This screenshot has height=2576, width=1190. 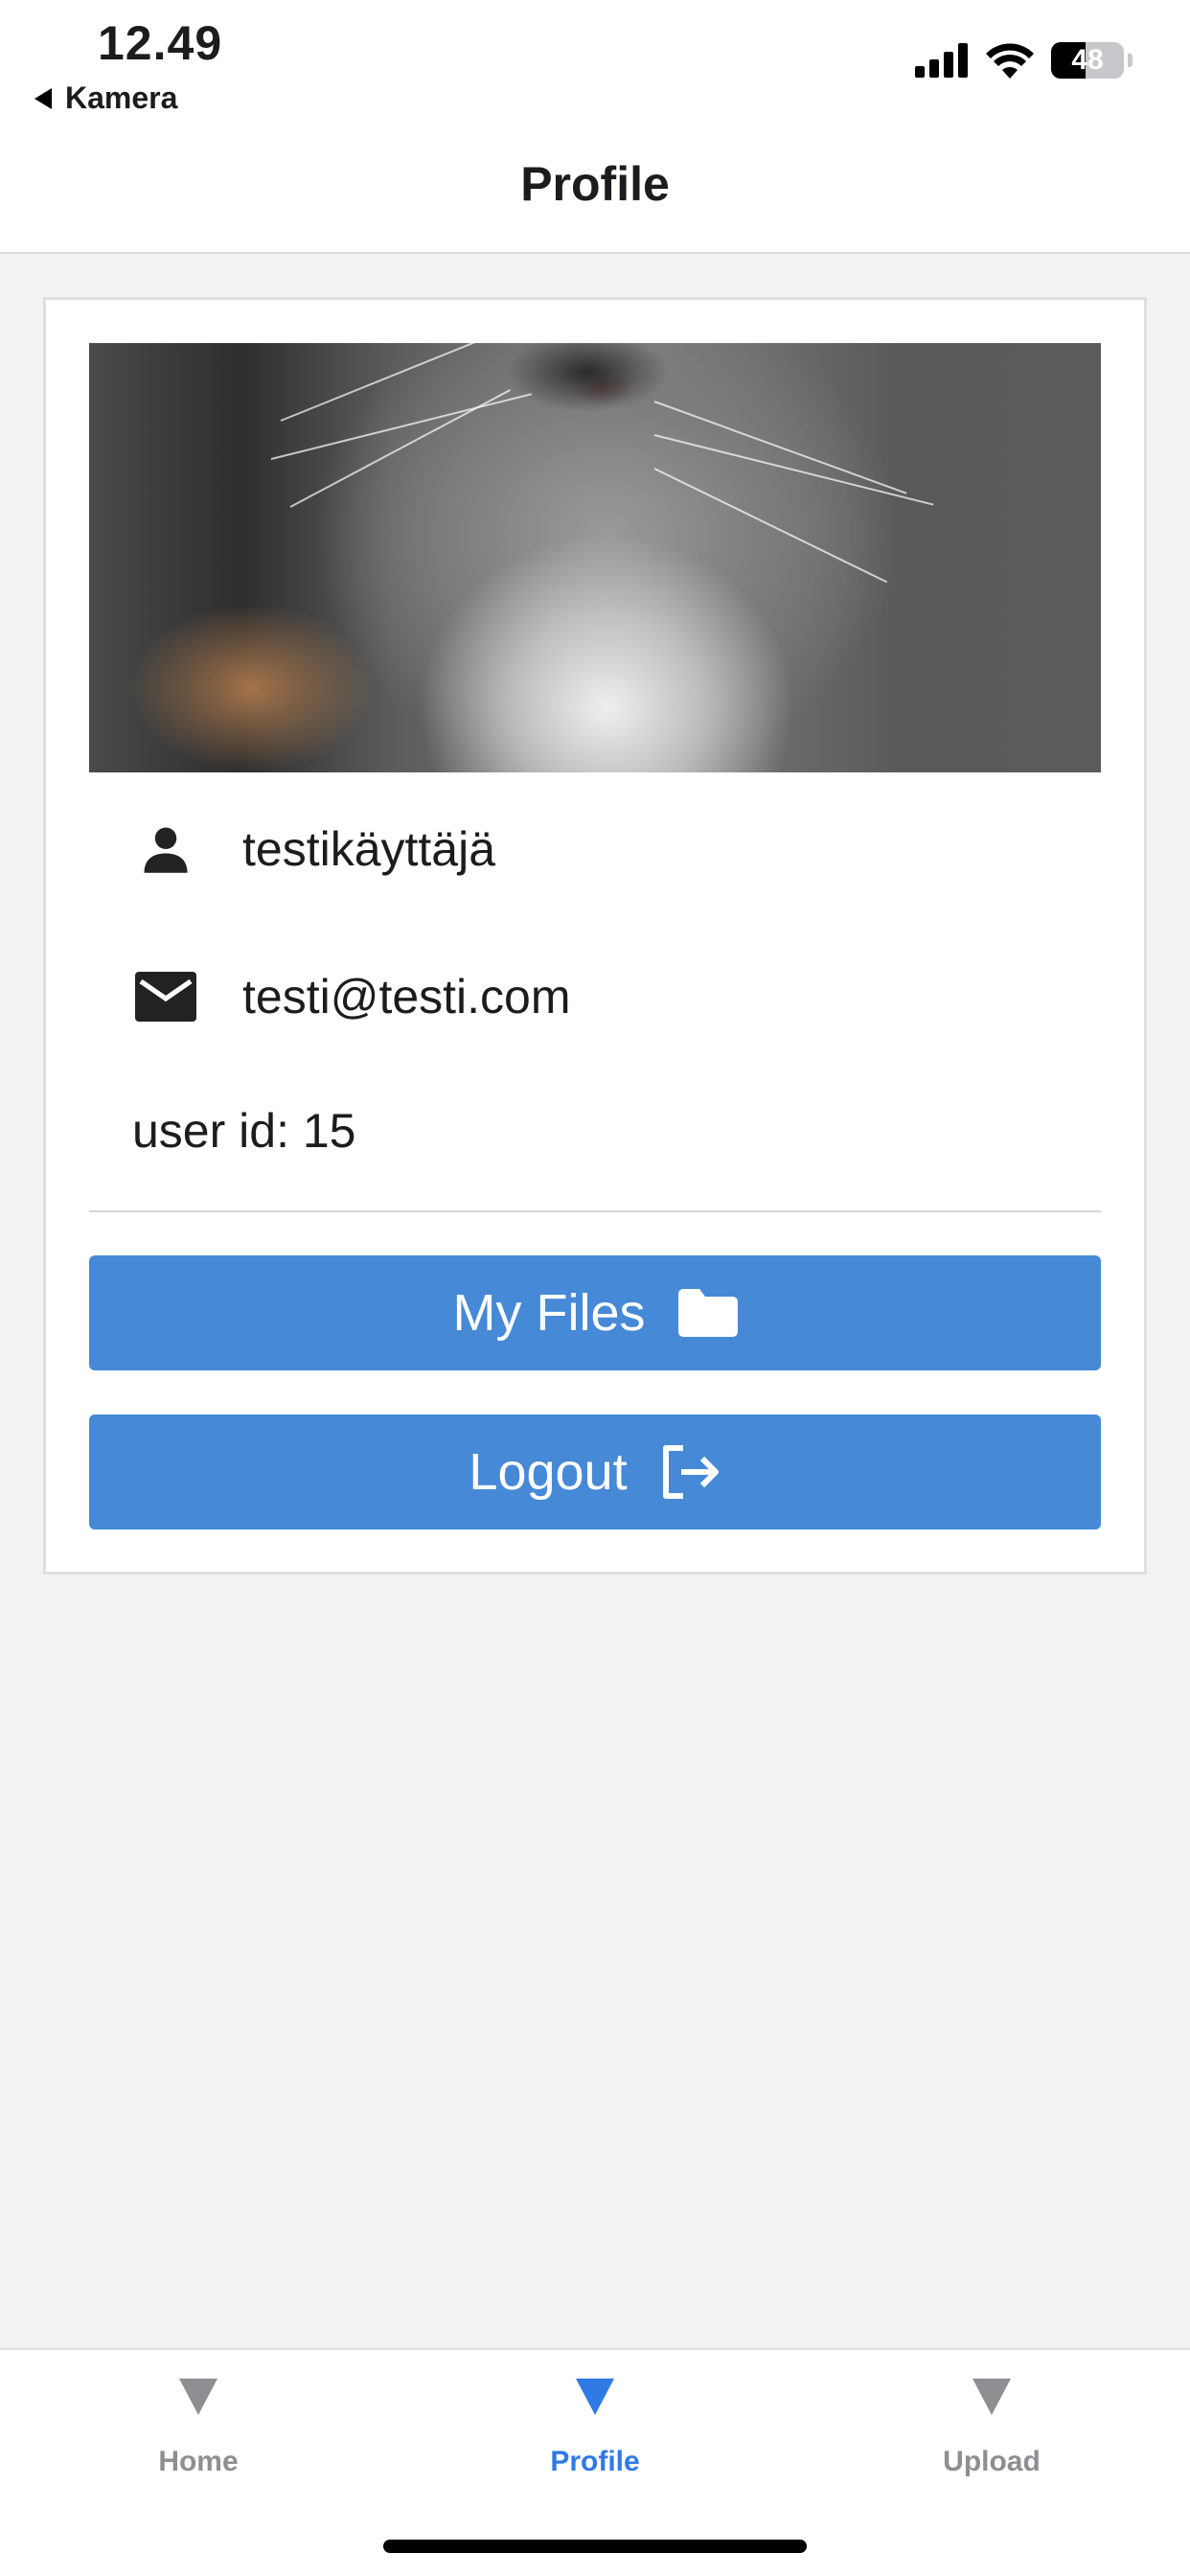 What do you see at coordinates (406, 997) in the screenshot?
I see `email-text: testi@testi.com` at bounding box center [406, 997].